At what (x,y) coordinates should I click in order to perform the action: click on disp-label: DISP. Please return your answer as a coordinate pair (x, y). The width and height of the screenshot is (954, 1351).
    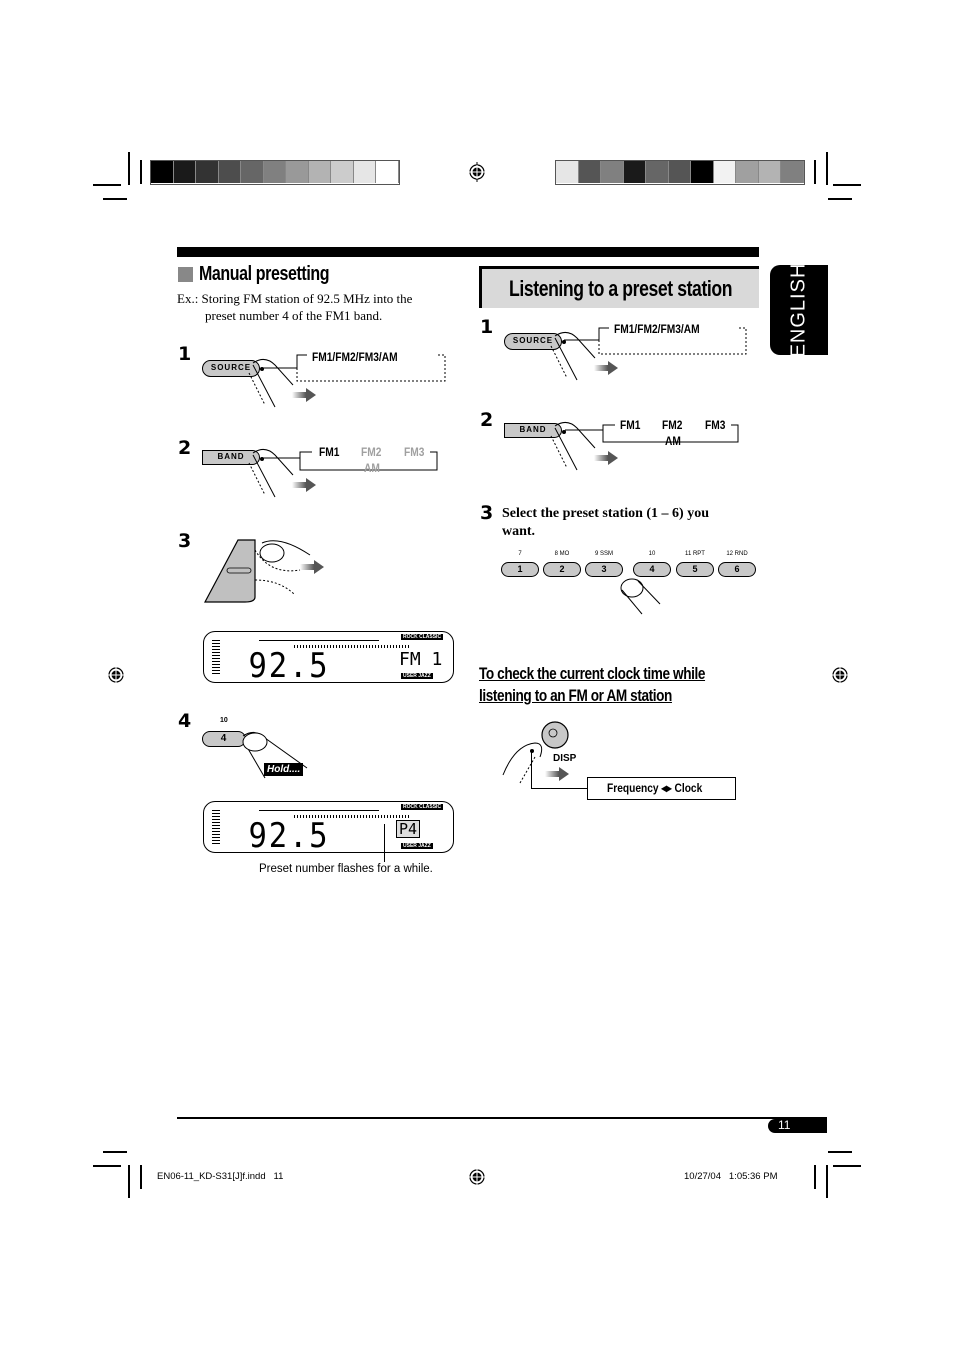
    Looking at the image, I should click on (565, 758).